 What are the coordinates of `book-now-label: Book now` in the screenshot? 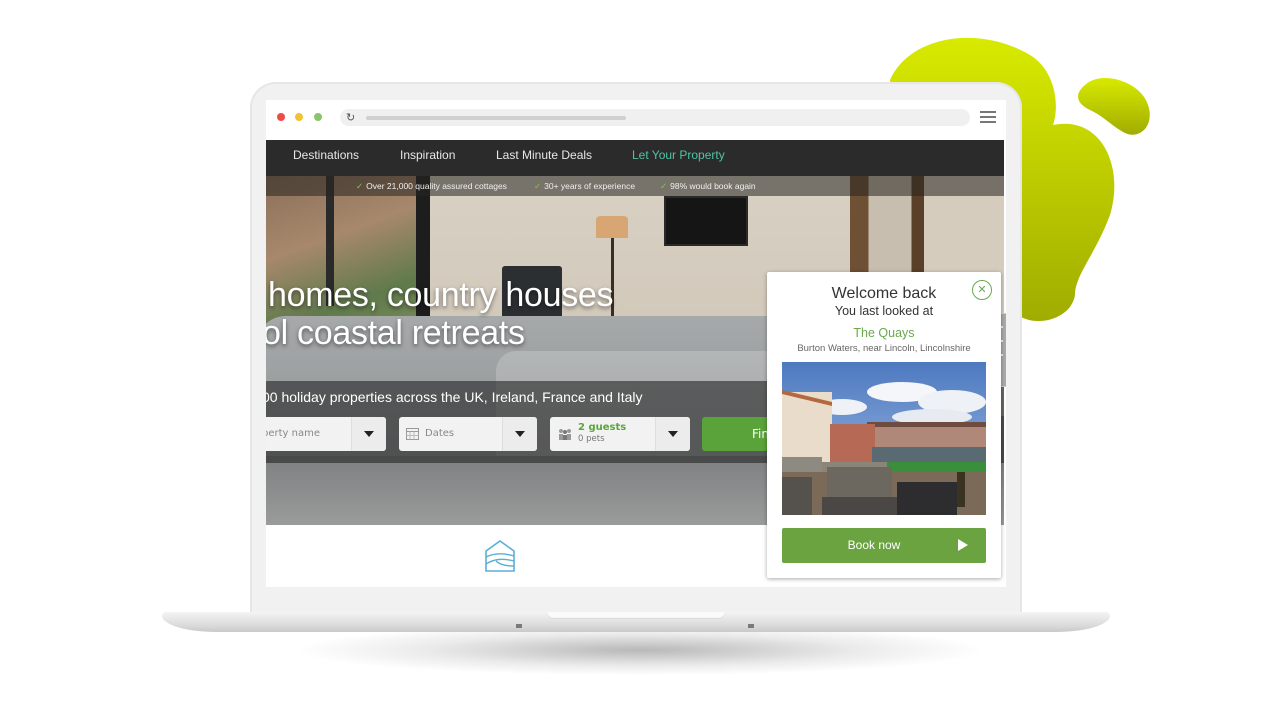 It's located at (874, 545).